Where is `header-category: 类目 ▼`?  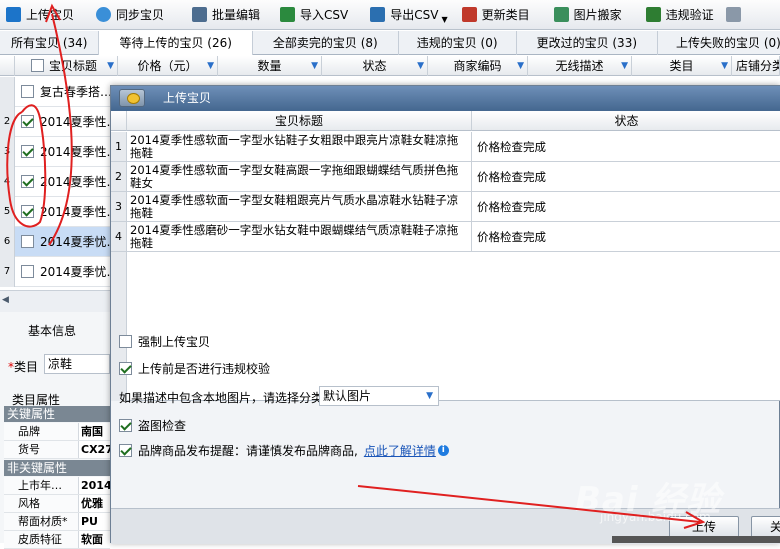
header-category: 类目 ▼ is located at coordinates (682, 66).